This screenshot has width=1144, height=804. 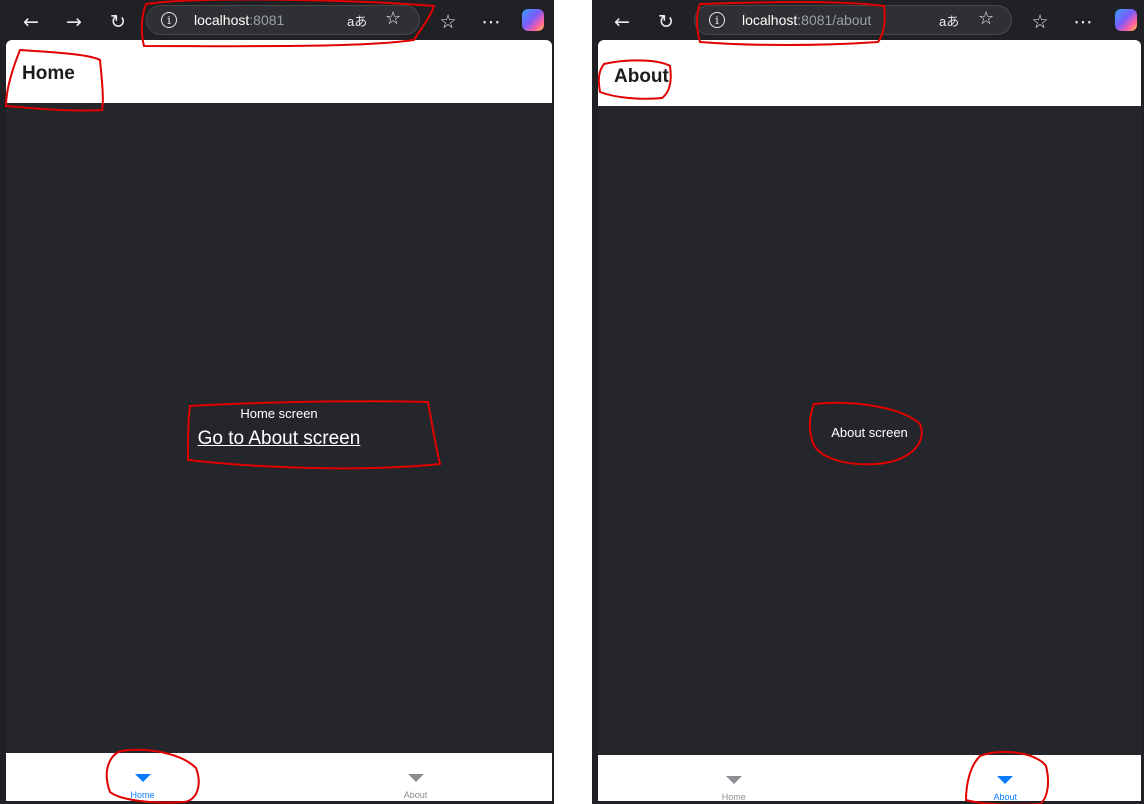 I want to click on annotation-right-url, so click(x=791, y=23).